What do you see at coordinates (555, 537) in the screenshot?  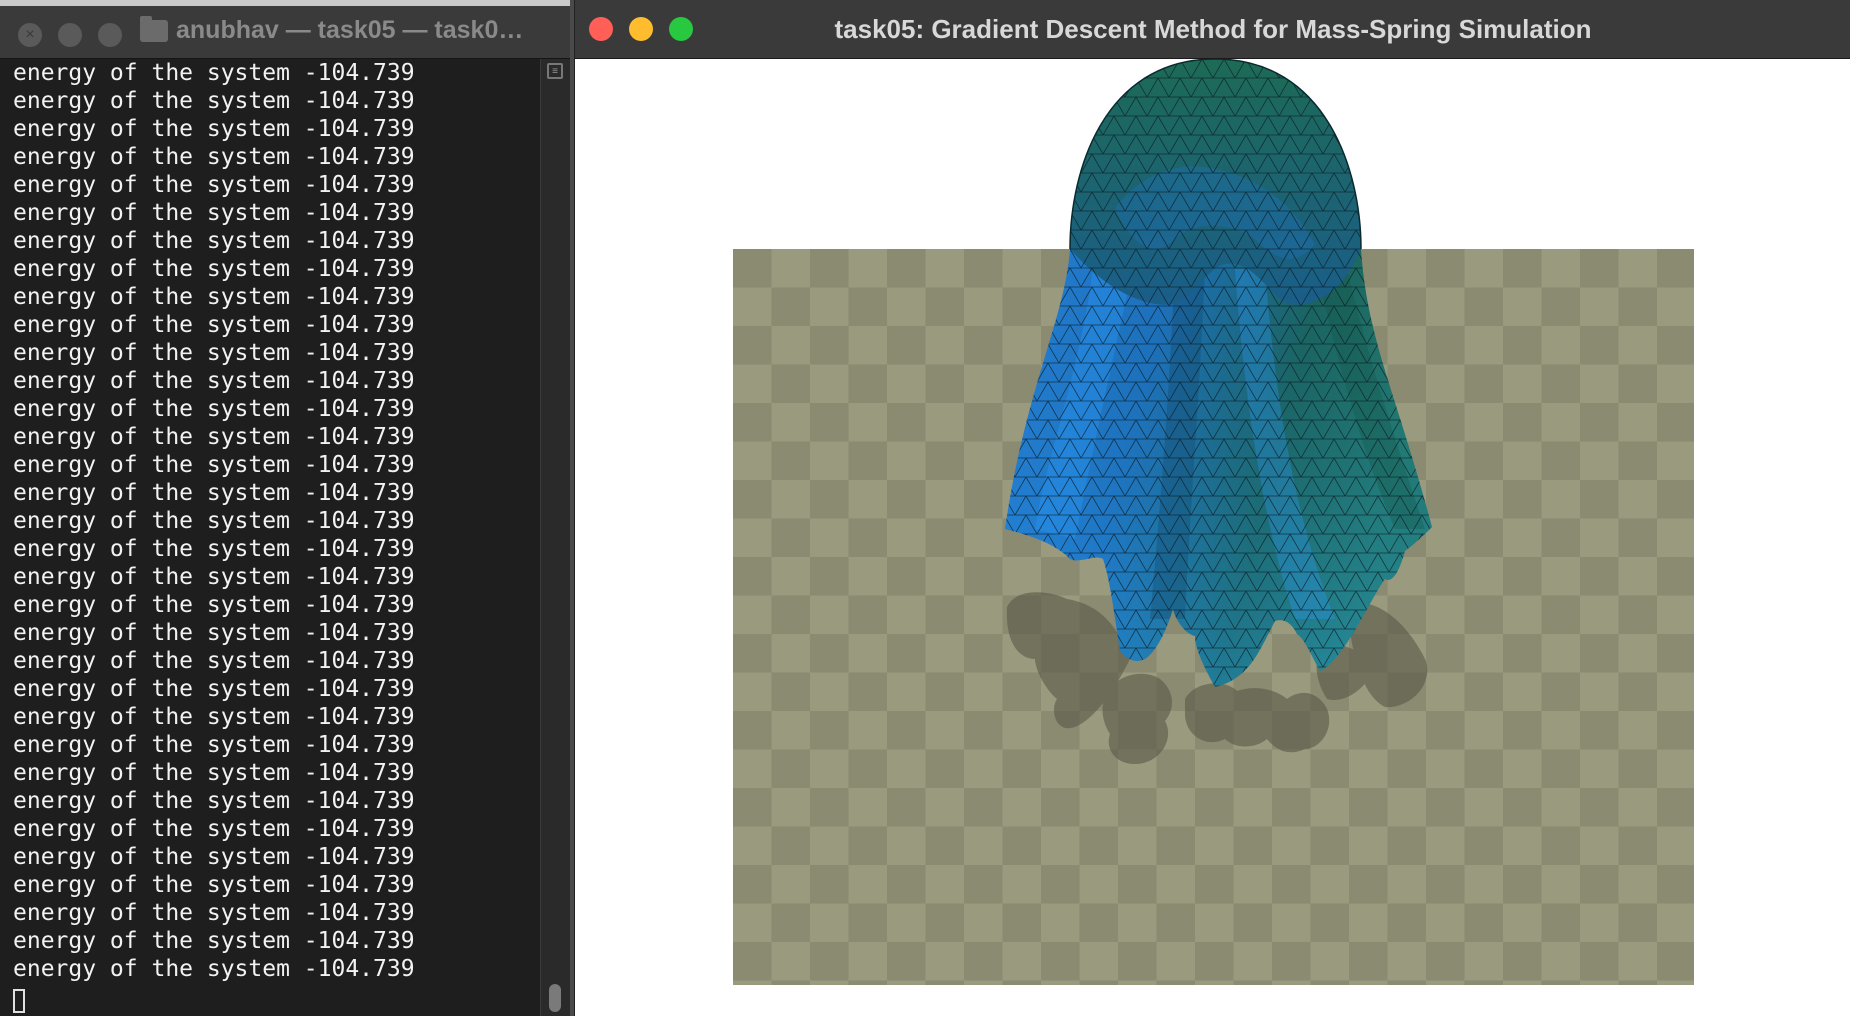 I see `terminal-scrollbar: ≡` at bounding box center [555, 537].